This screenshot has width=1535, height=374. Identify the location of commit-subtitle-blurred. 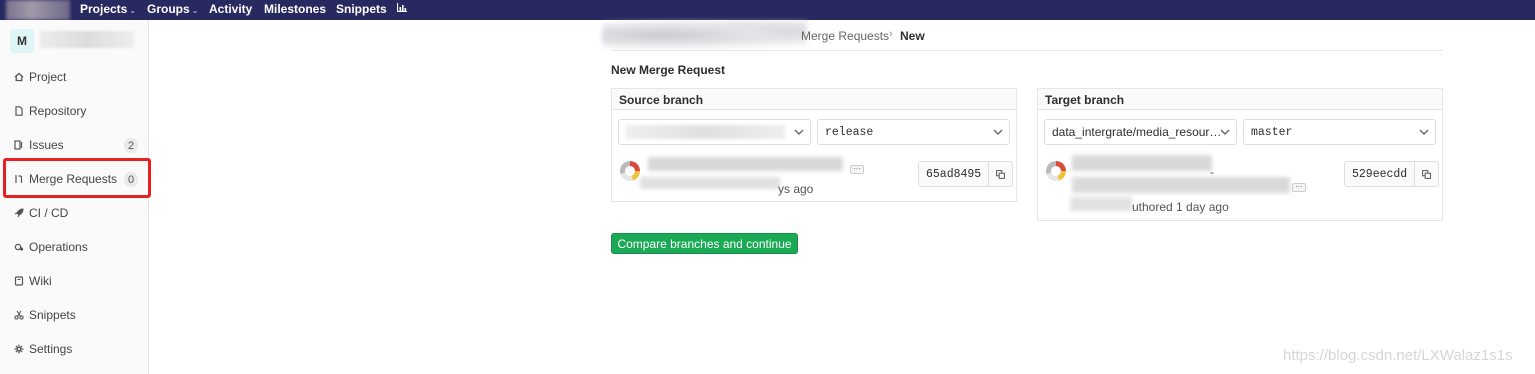
(1181, 185).